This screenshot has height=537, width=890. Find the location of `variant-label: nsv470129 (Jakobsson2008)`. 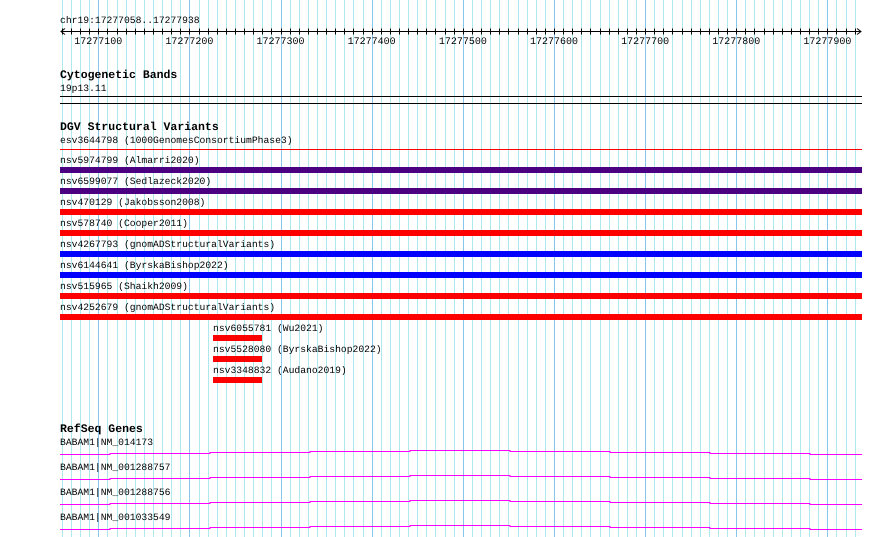

variant-label: nsv470129 (Jakobsson2008) is located at coordinates (133, 202).